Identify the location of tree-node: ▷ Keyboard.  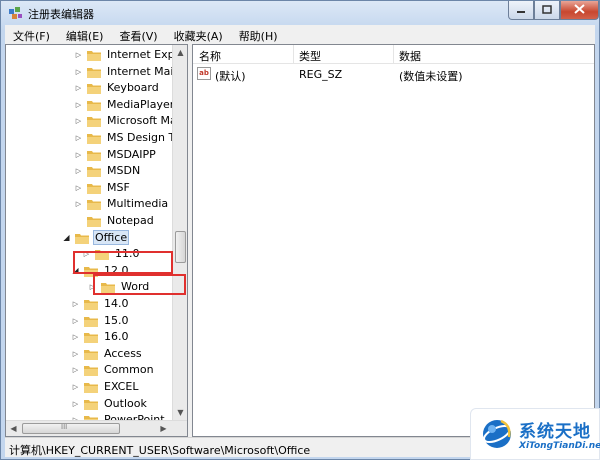
(117, 87).